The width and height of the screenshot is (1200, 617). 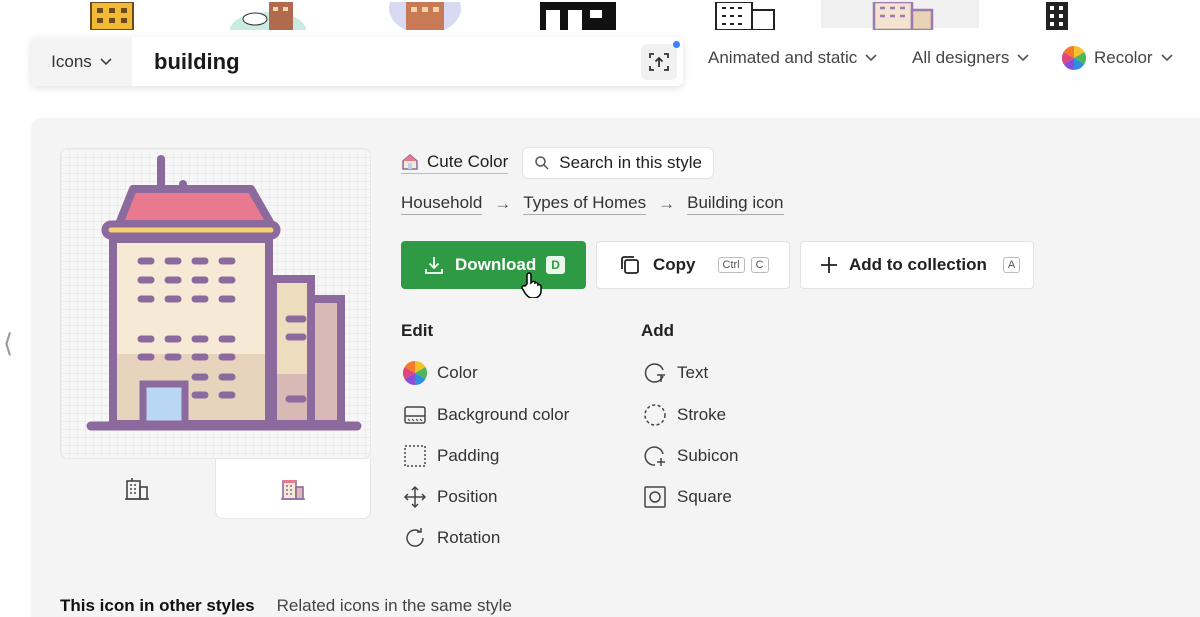 I want to click on tab-related-icons: Related icons in the same style, so click(x=394, y=606).